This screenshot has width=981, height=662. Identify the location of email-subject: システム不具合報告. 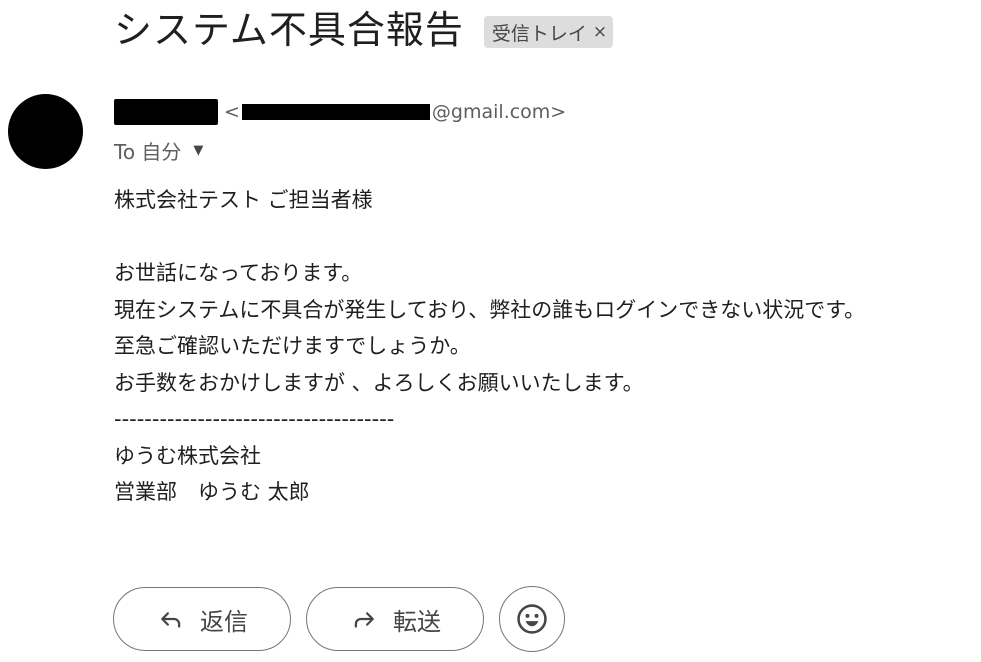
(289, 30).